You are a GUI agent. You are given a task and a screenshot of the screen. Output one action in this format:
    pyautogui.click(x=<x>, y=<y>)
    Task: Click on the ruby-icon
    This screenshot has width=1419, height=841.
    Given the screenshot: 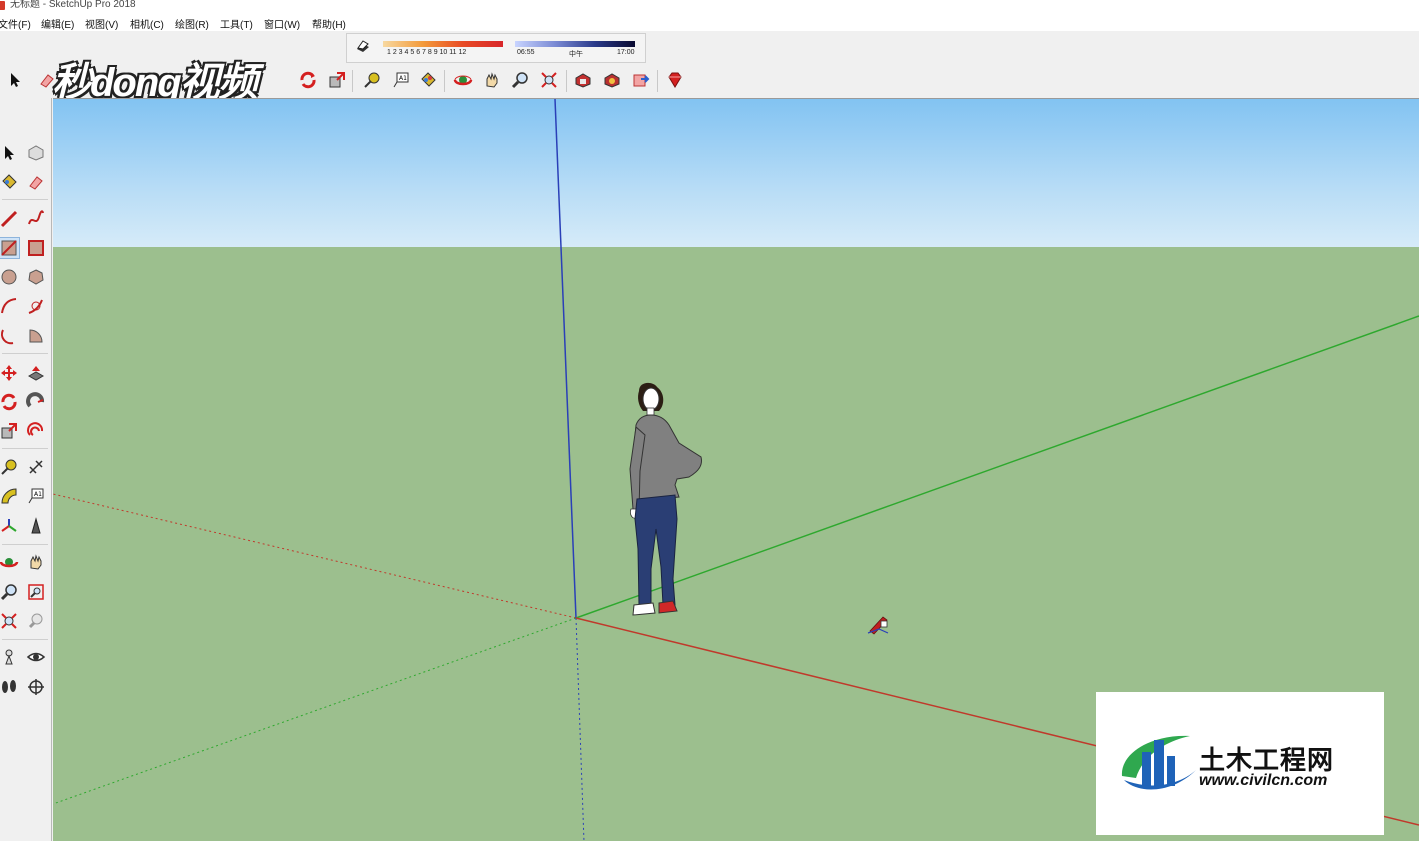 What is the action you would take?
    pyautogui.click(x=675, y=80)
    